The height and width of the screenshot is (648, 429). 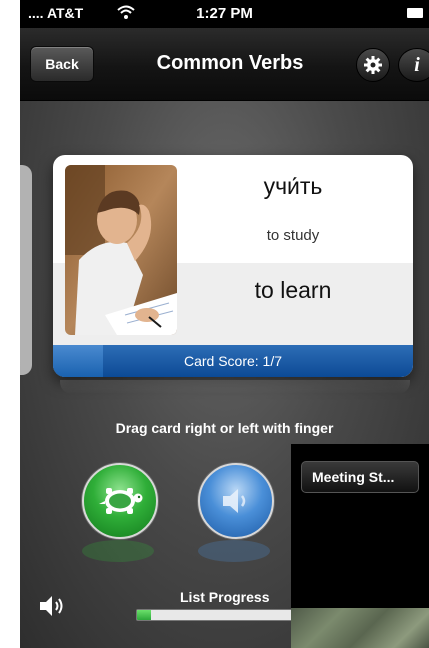 I want to click on navigation-bar: Back Common Verbs i, so click(x=224, y=64).